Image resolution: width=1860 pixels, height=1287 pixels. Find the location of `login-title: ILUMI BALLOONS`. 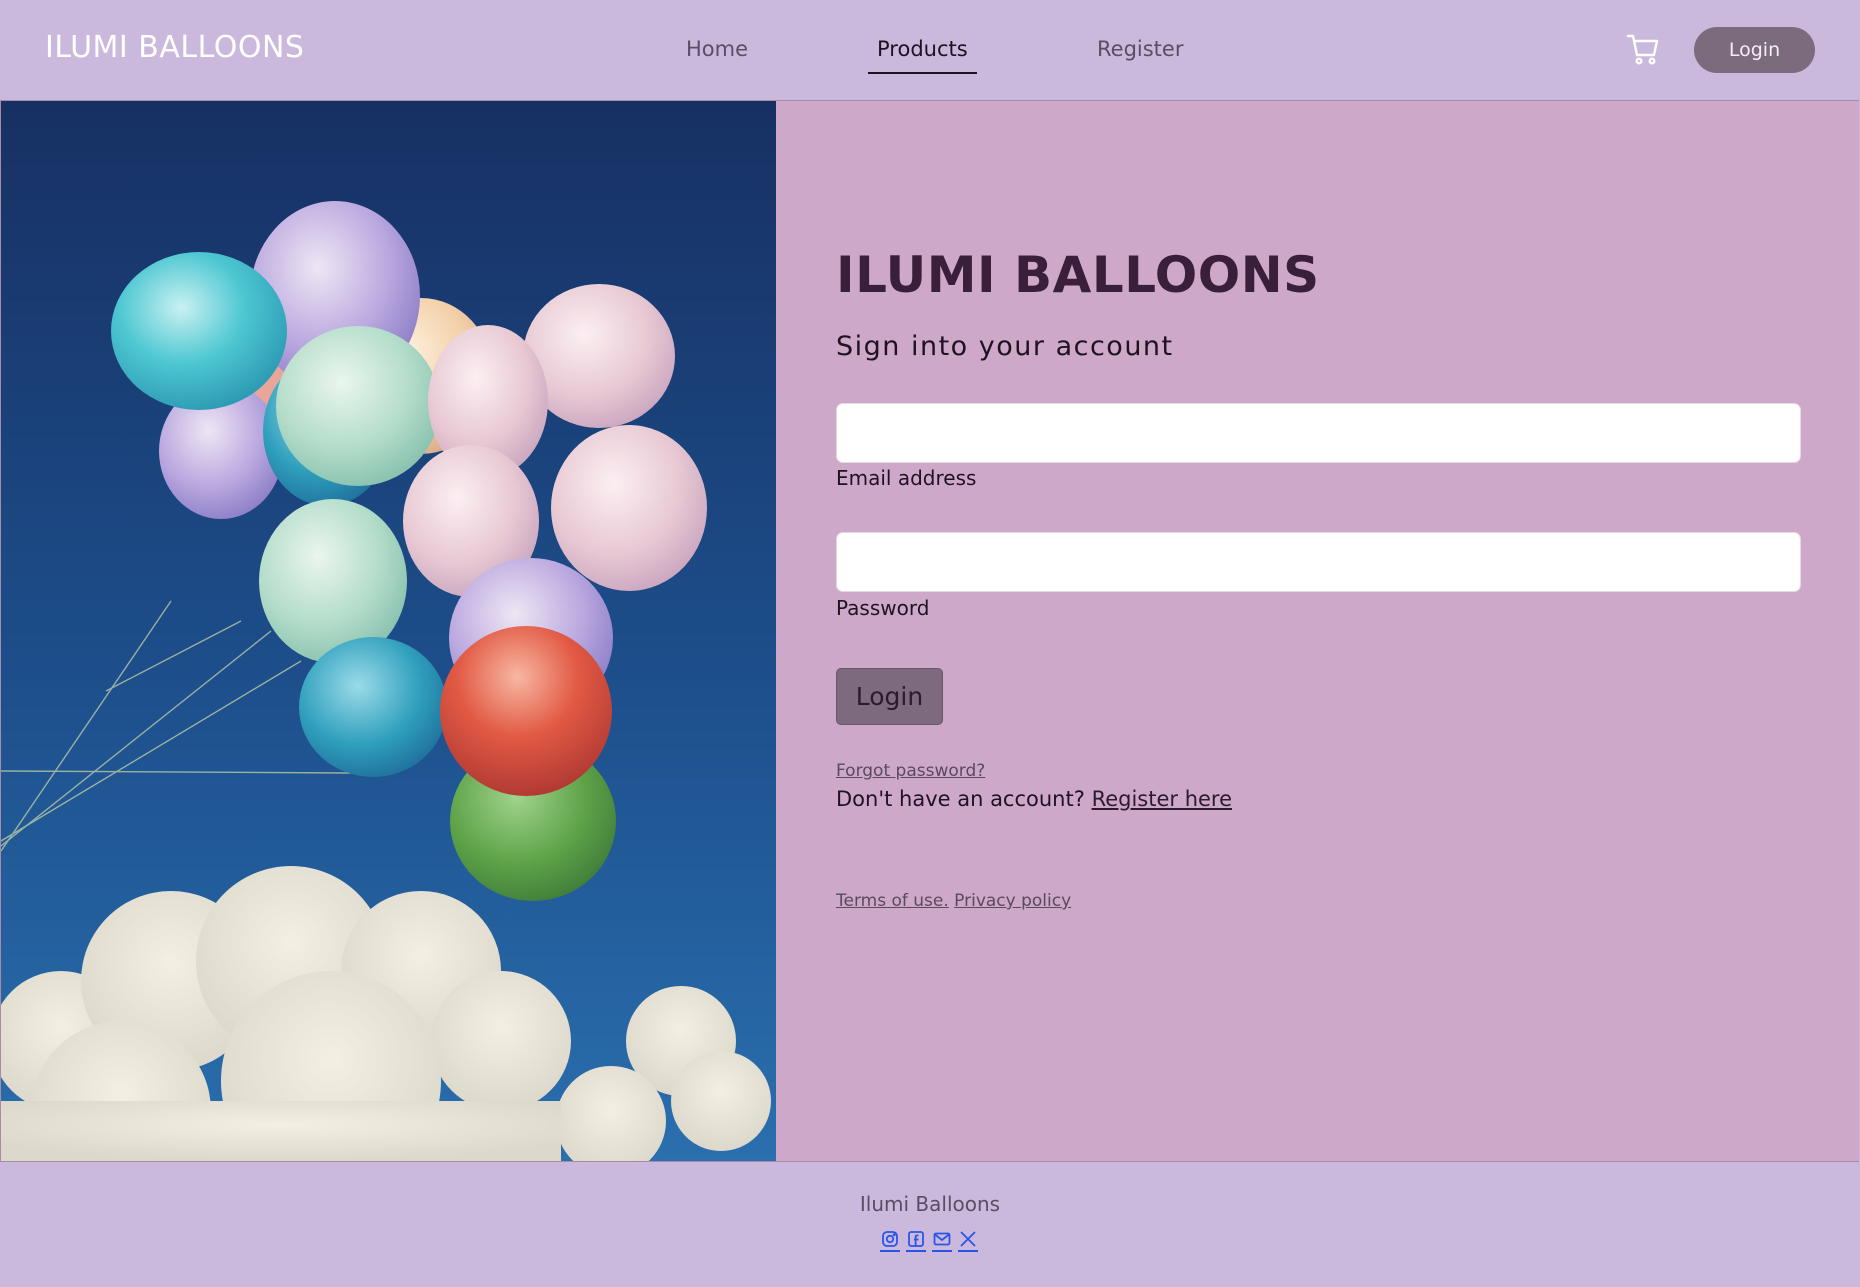

login-title: ILUMI BALLOONS is located at coordinates (1078, 275).